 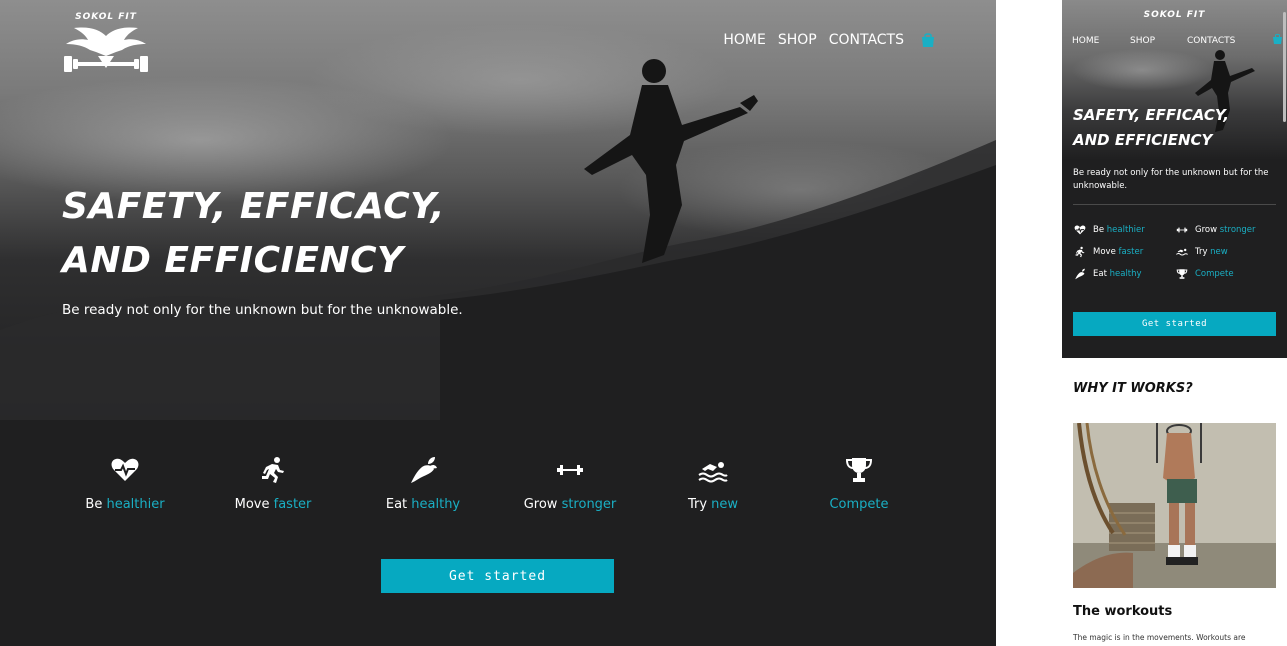 I want to click on hero-title-line1: SAFETY, EFFICACY,, so click(x=253, y=206).